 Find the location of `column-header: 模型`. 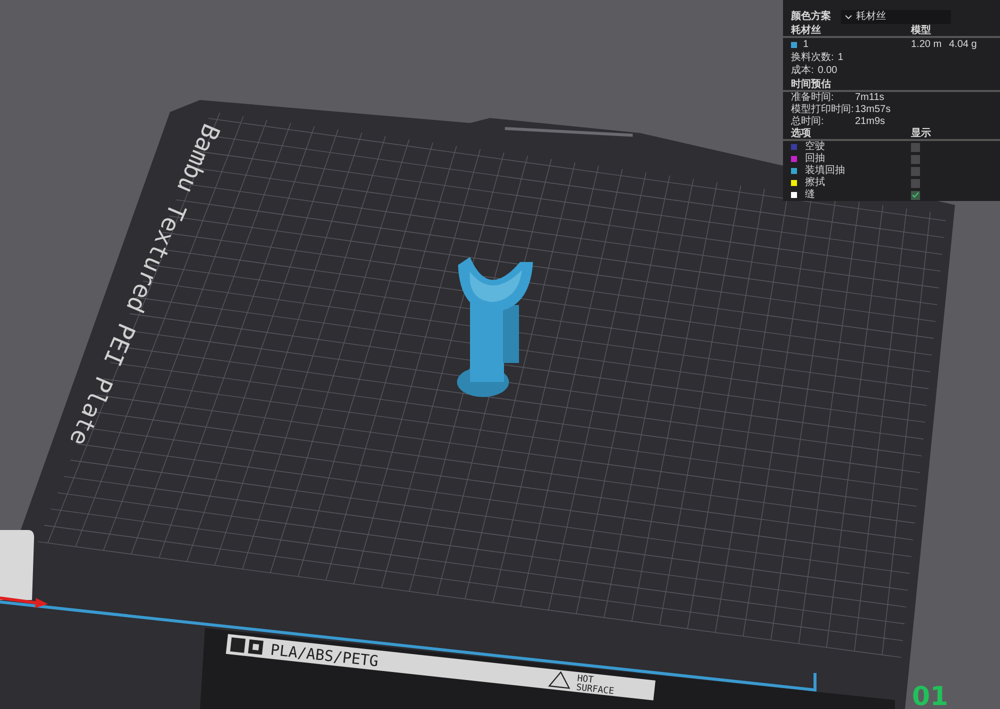

column-header: 模型 is located at coordinates (921, 30).